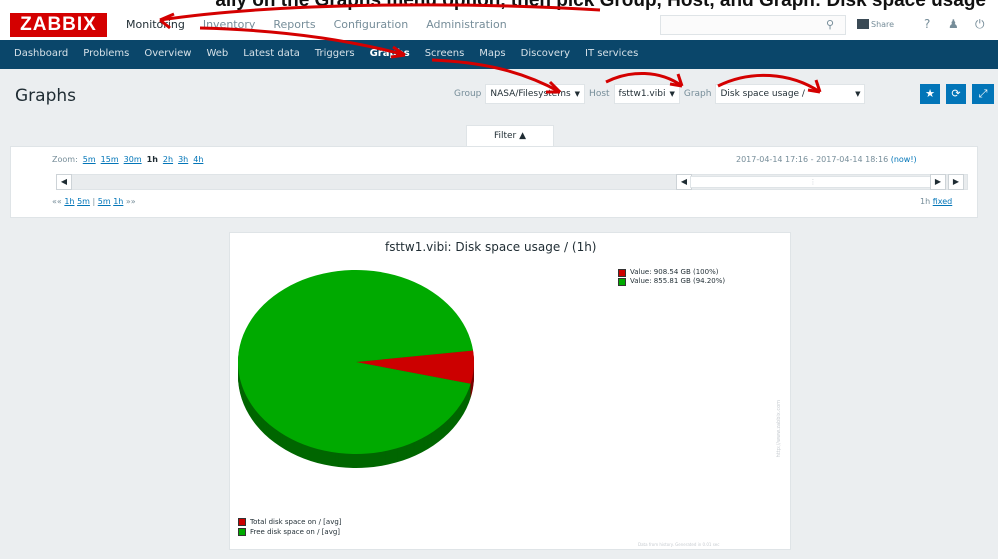  Describe the element at coordinates (110, 159) in the screenshot. I see `zoom-option-15m: 15m` at that location.